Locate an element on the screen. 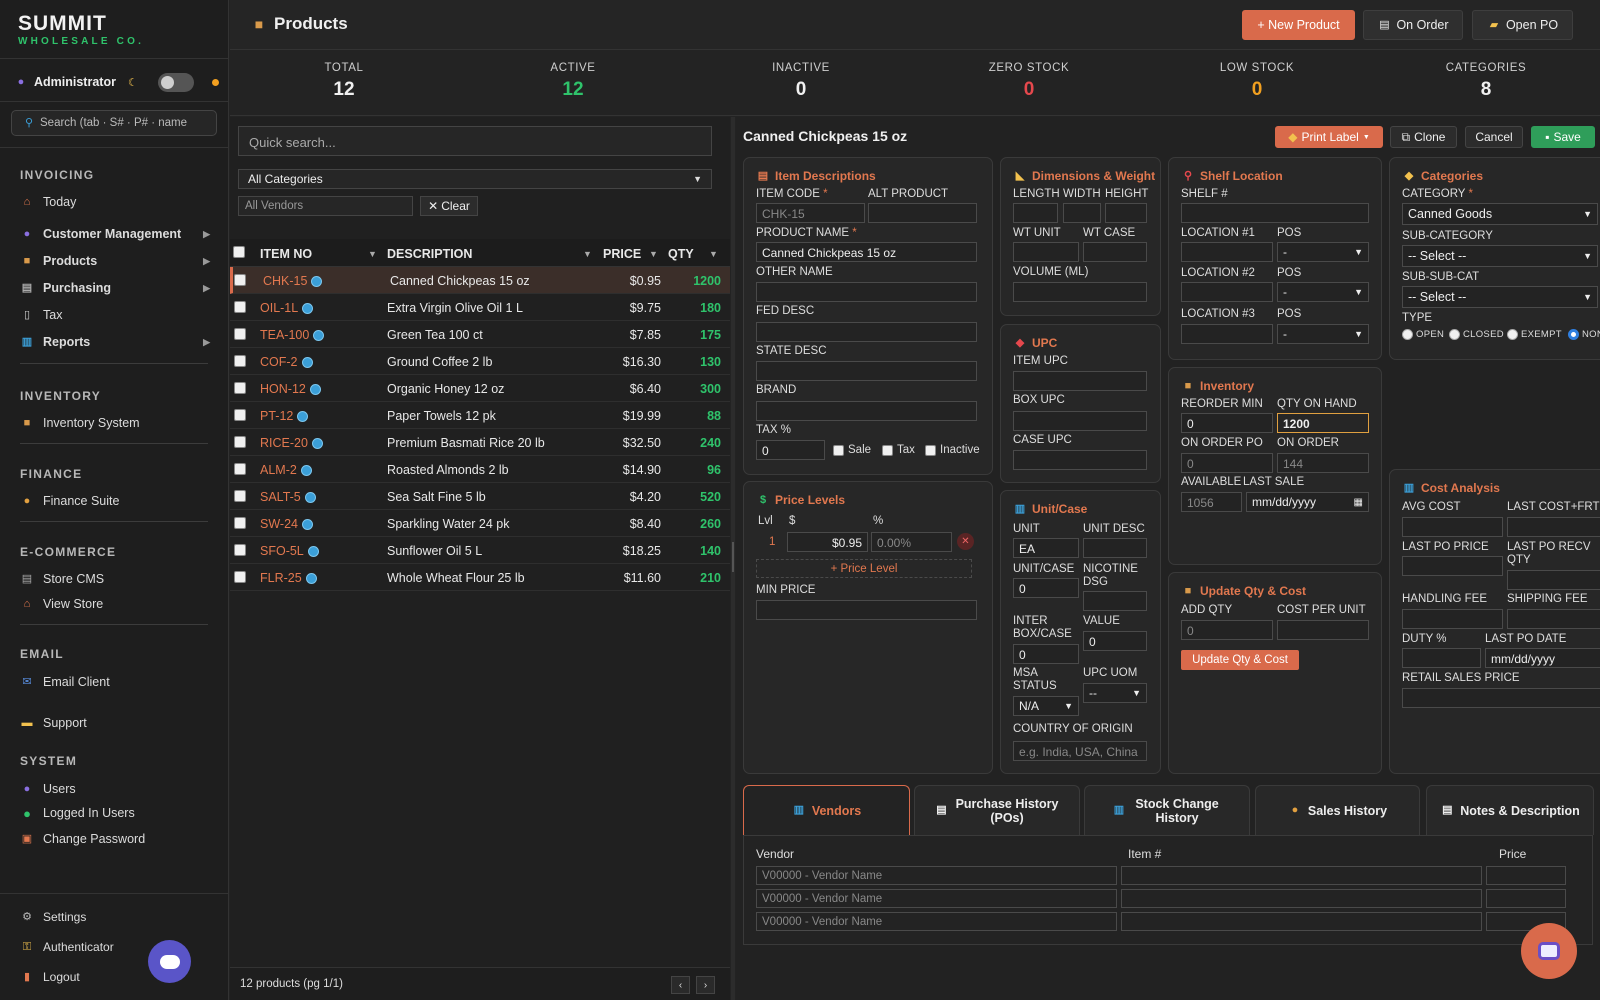 This screenshot has width=1600, height=1000. table-row: ALM-2 Roasted Almonds 2 lb $14.90 96 is located at coordinates (480, 469).